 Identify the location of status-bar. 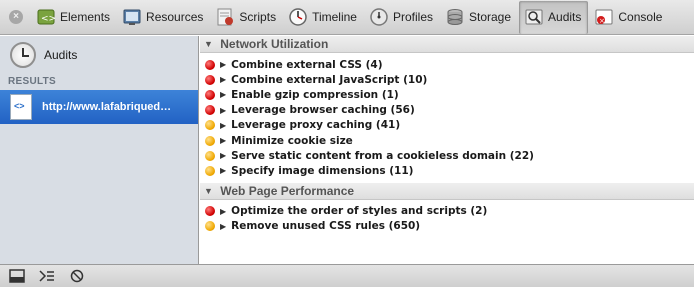
(347, 275).